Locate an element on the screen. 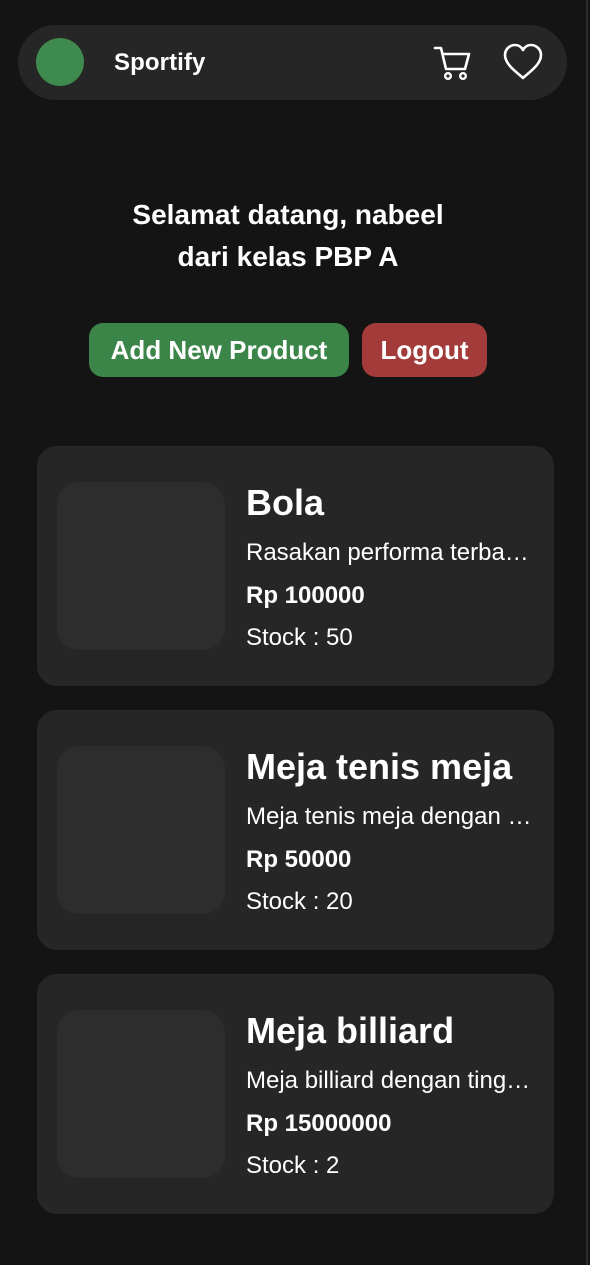  product-price: Rp 100000 is located at coordinates (305, 595).